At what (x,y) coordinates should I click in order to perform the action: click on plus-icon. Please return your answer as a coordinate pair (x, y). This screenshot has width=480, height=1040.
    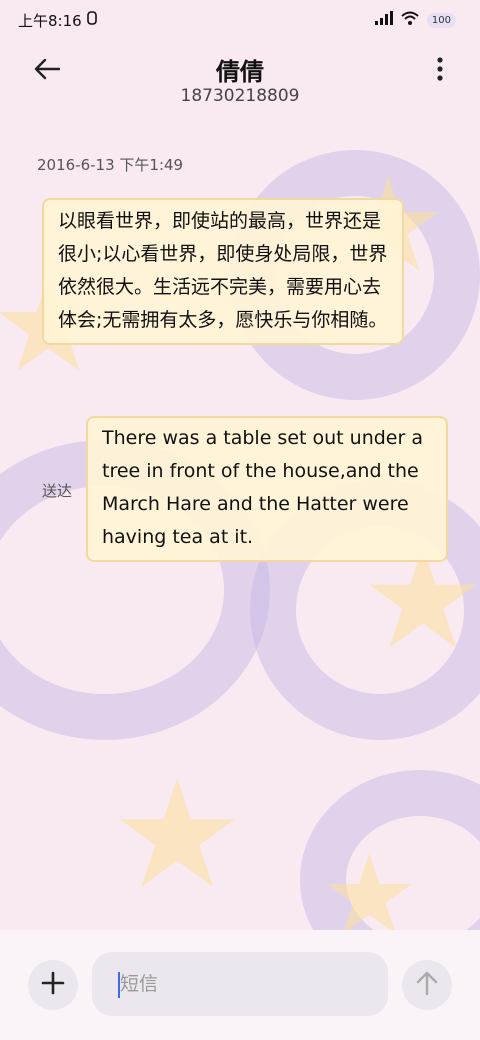
    Looking at the image, I should click on (53, 985).